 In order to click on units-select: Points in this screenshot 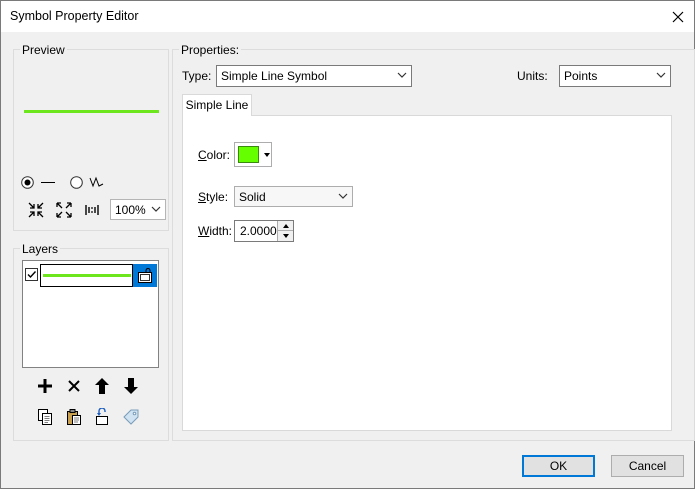, I will do `click(615, 76)`.